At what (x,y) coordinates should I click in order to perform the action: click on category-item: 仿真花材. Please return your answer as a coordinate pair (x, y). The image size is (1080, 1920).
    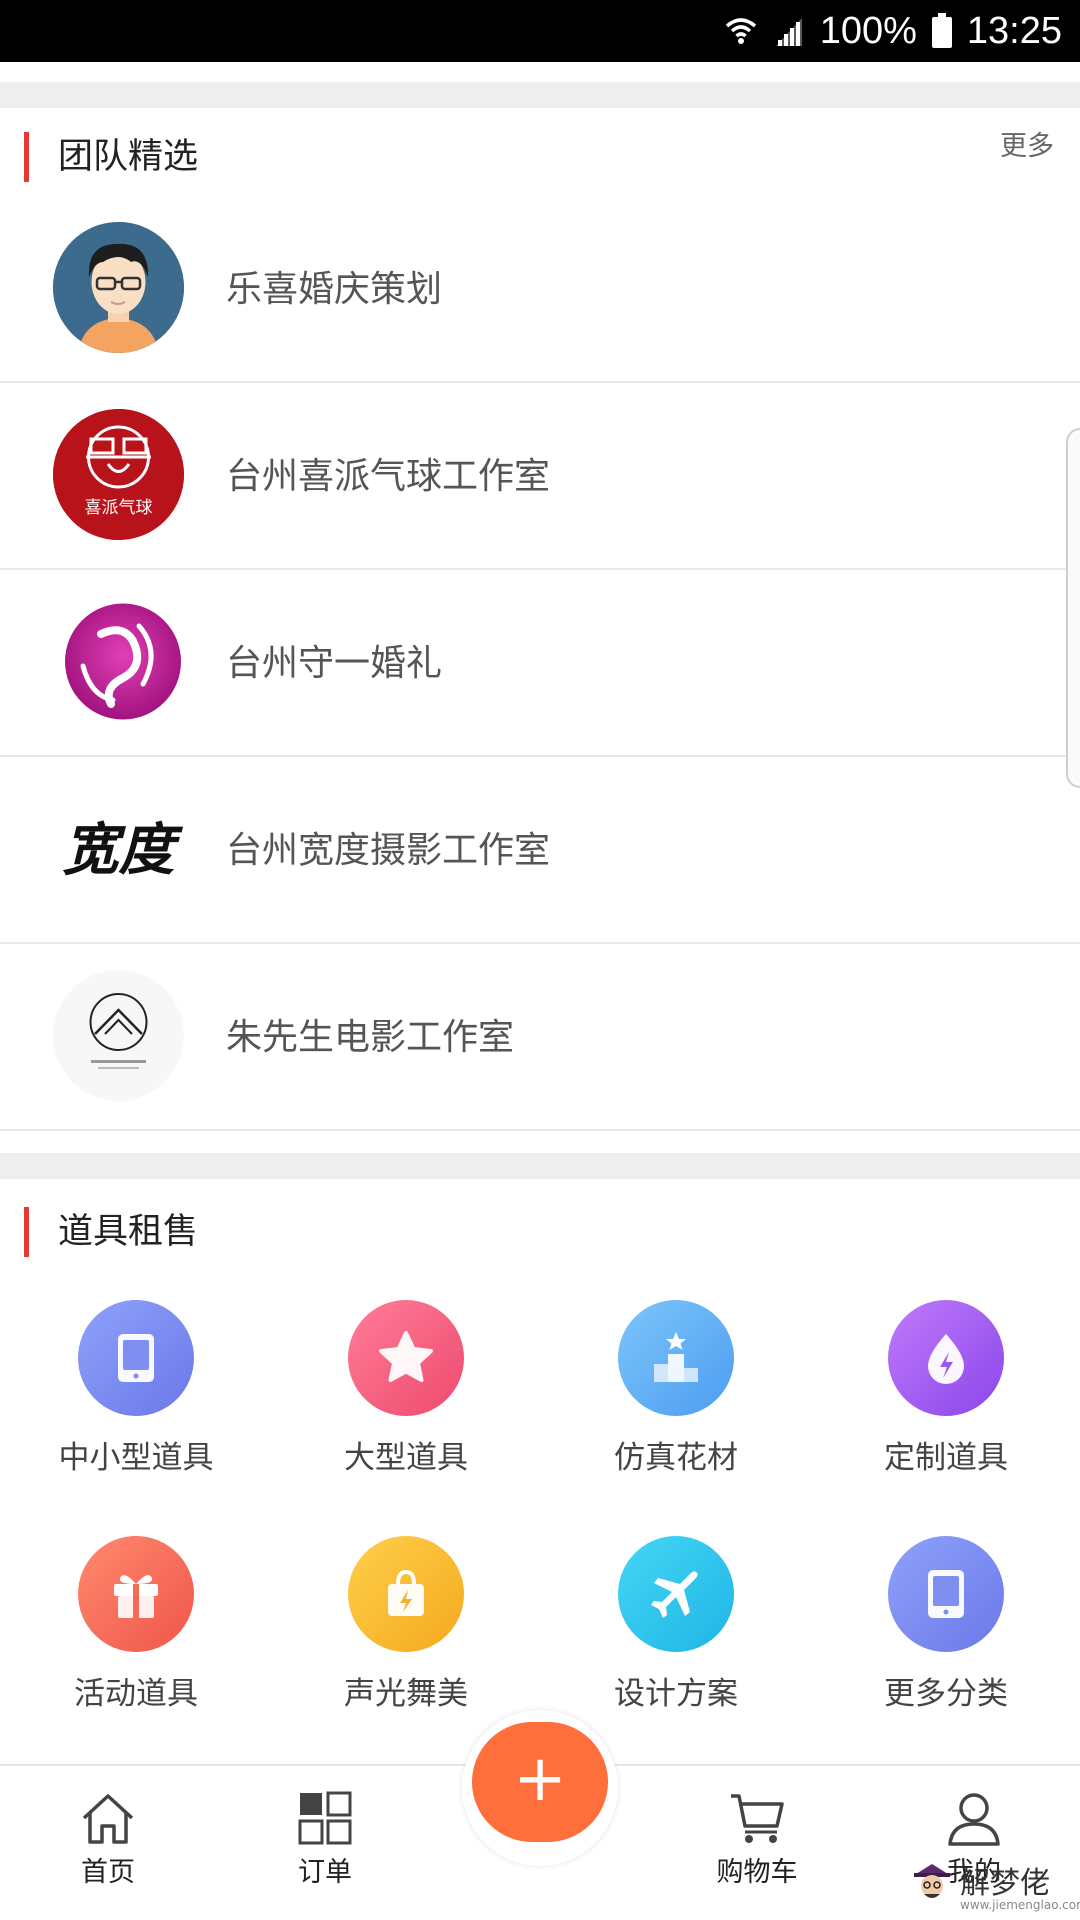
    Looking at the image, I should click on (676, 1388).